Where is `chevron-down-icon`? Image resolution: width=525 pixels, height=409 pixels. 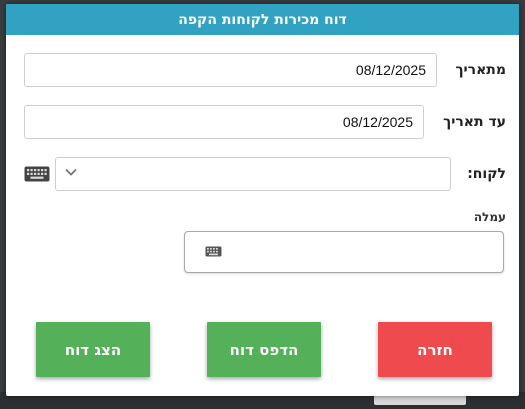 chevron-down-icon is located at coordinates (71, 172).